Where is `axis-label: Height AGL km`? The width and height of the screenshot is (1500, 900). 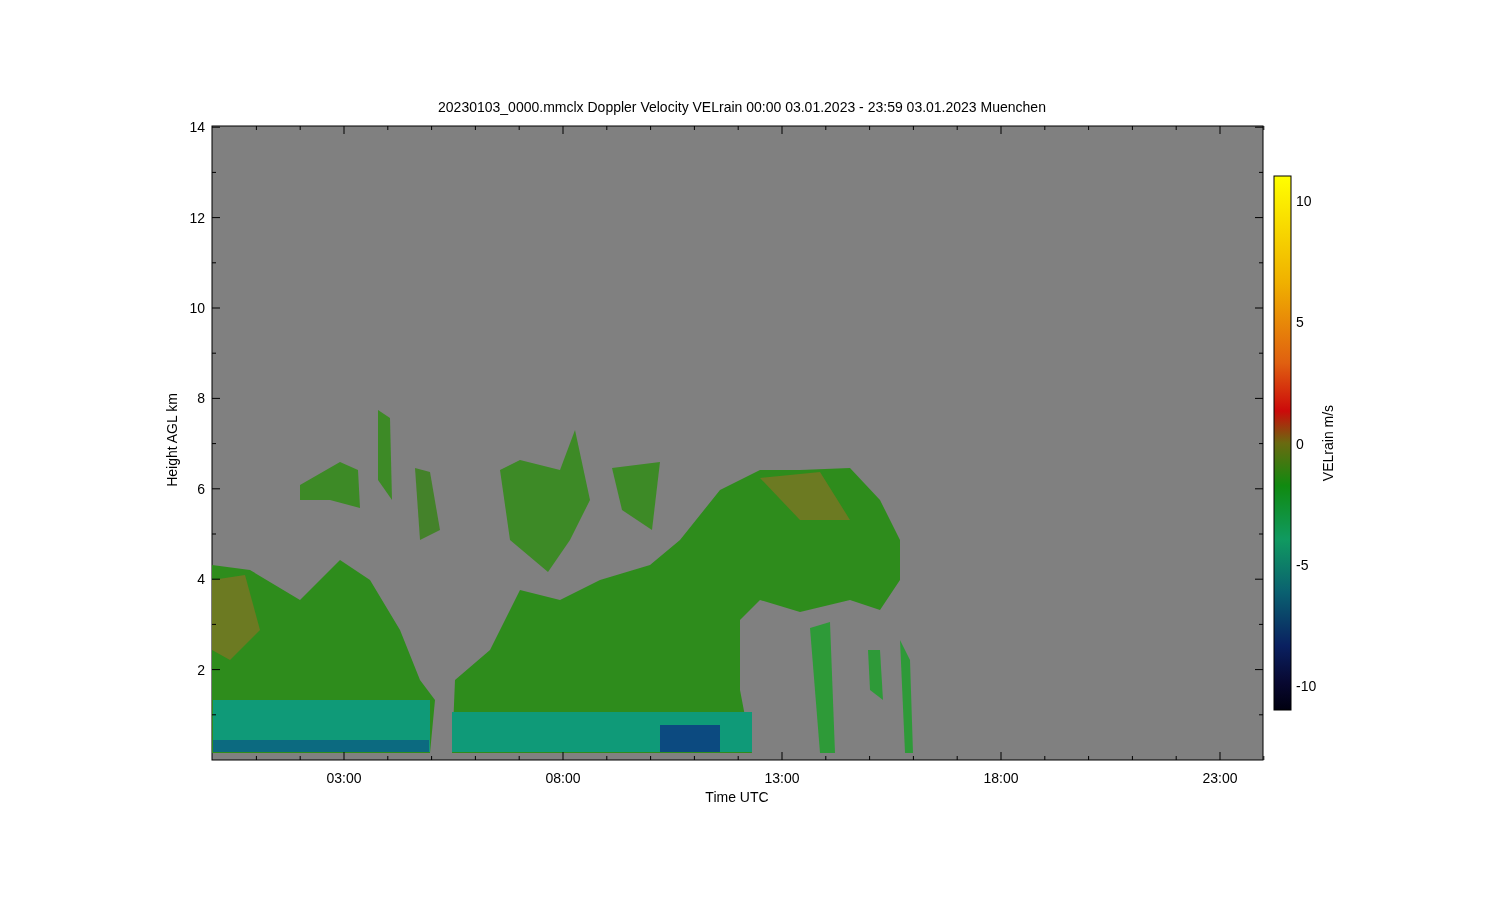
axis-label: Height AGL km is located at coordinates (172, 440).